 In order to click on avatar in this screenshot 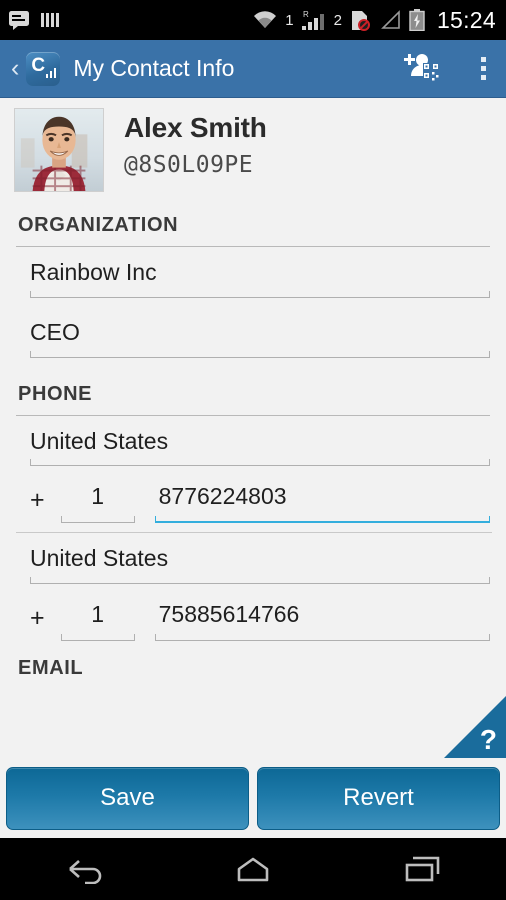, I will do `click(59, 150)`.